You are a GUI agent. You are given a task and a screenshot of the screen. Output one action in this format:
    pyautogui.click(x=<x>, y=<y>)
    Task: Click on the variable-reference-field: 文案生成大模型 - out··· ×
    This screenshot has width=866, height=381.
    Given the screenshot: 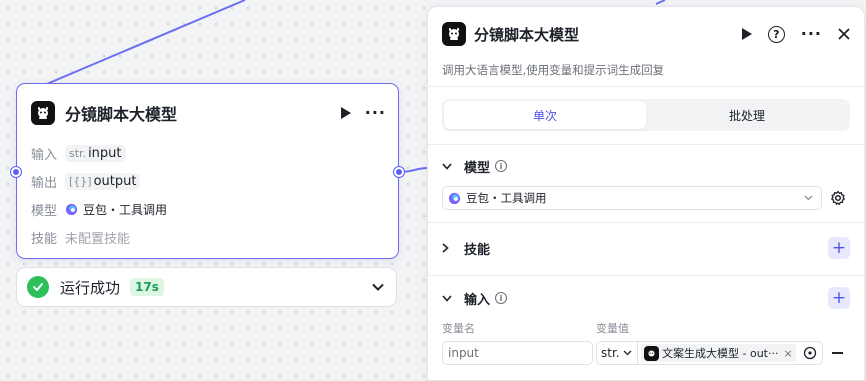 What is the action you would take?
    pyautogui.click(x=730, y=353)
    